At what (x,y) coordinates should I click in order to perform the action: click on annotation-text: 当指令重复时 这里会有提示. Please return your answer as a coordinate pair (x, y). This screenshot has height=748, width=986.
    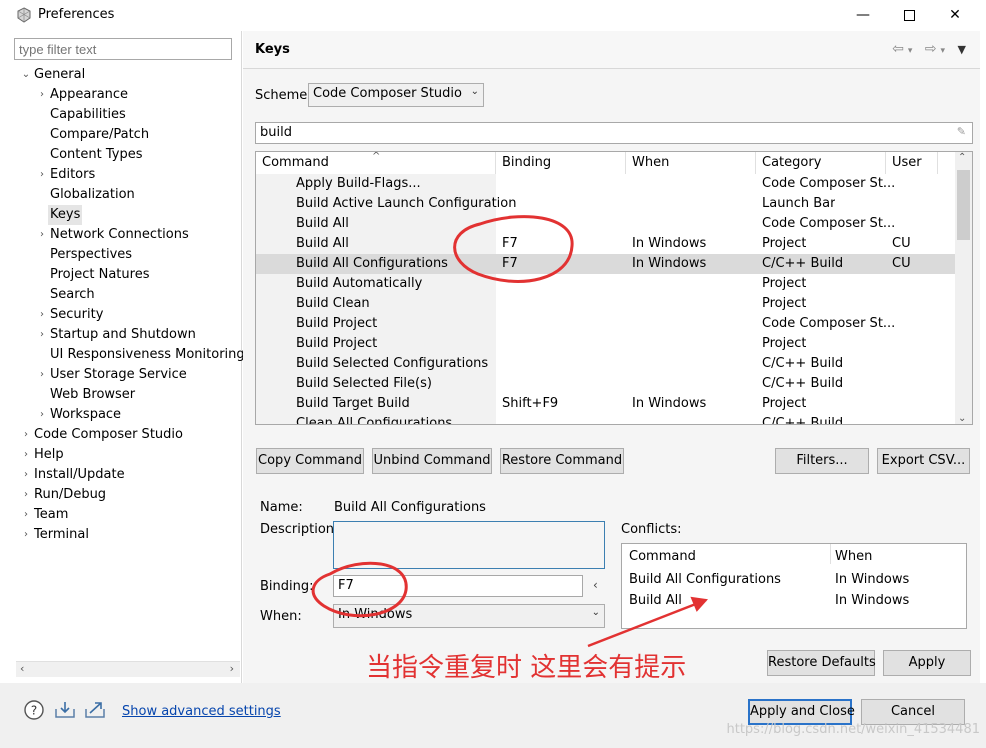
    Looking at the image, I should click on (526, 668).